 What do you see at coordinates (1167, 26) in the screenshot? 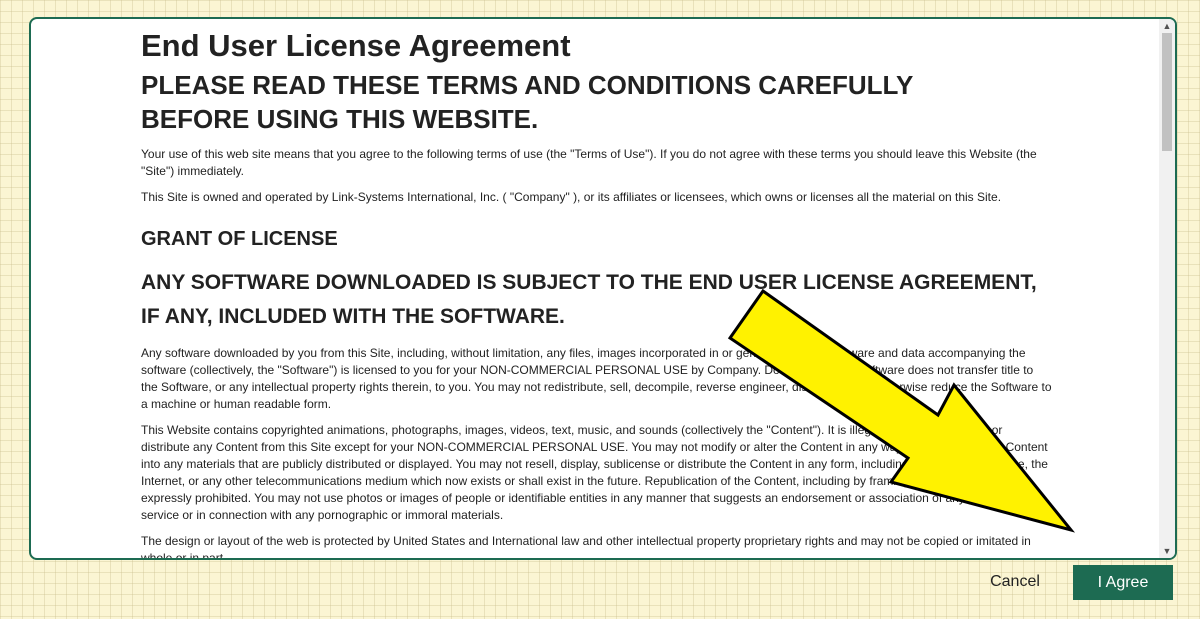
I see `scroll-up-icon: ▲` at bounding box center [1167, 26].